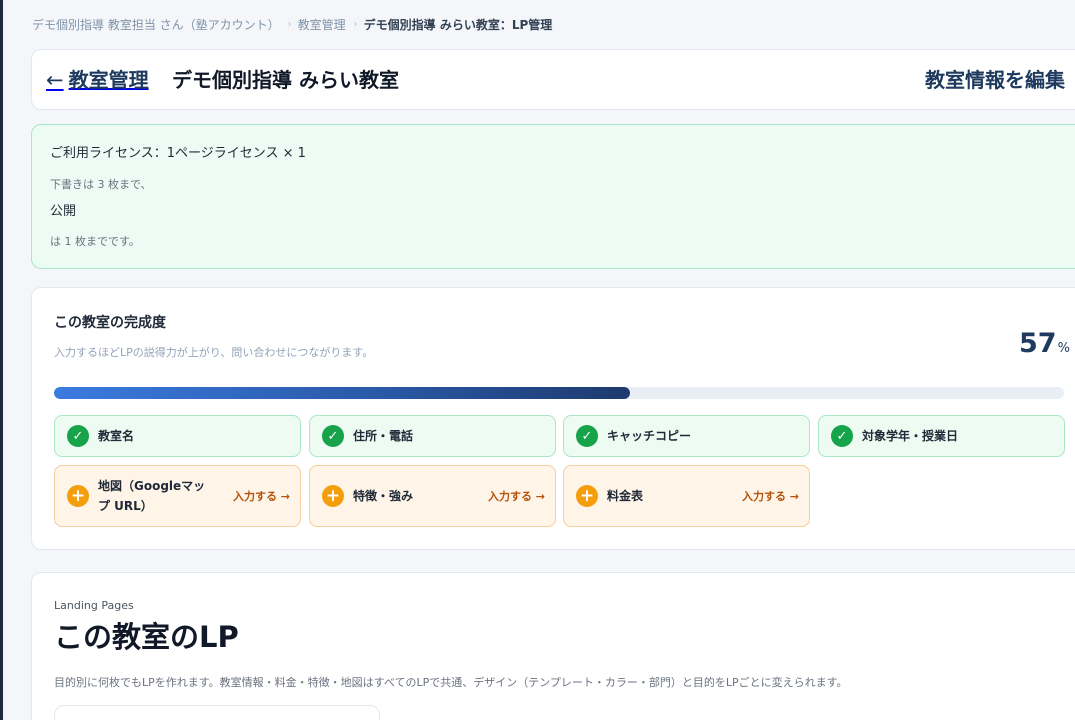  What do you see at coordinates (995, 80) in the screenshot?
I see `edit-classroom-button: 教室情報を編集` at bounding box center [995, 80].